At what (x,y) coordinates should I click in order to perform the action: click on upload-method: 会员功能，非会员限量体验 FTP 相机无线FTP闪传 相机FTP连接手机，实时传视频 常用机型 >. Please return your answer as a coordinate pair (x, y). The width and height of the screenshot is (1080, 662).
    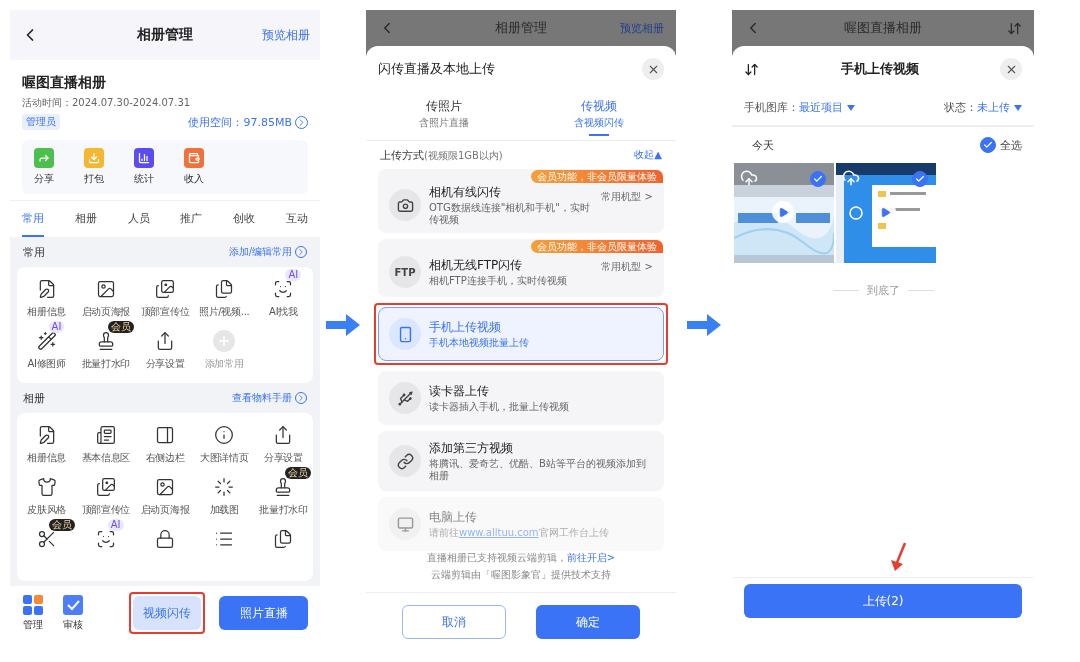
    Looking at the image, I should click on (521, 268).